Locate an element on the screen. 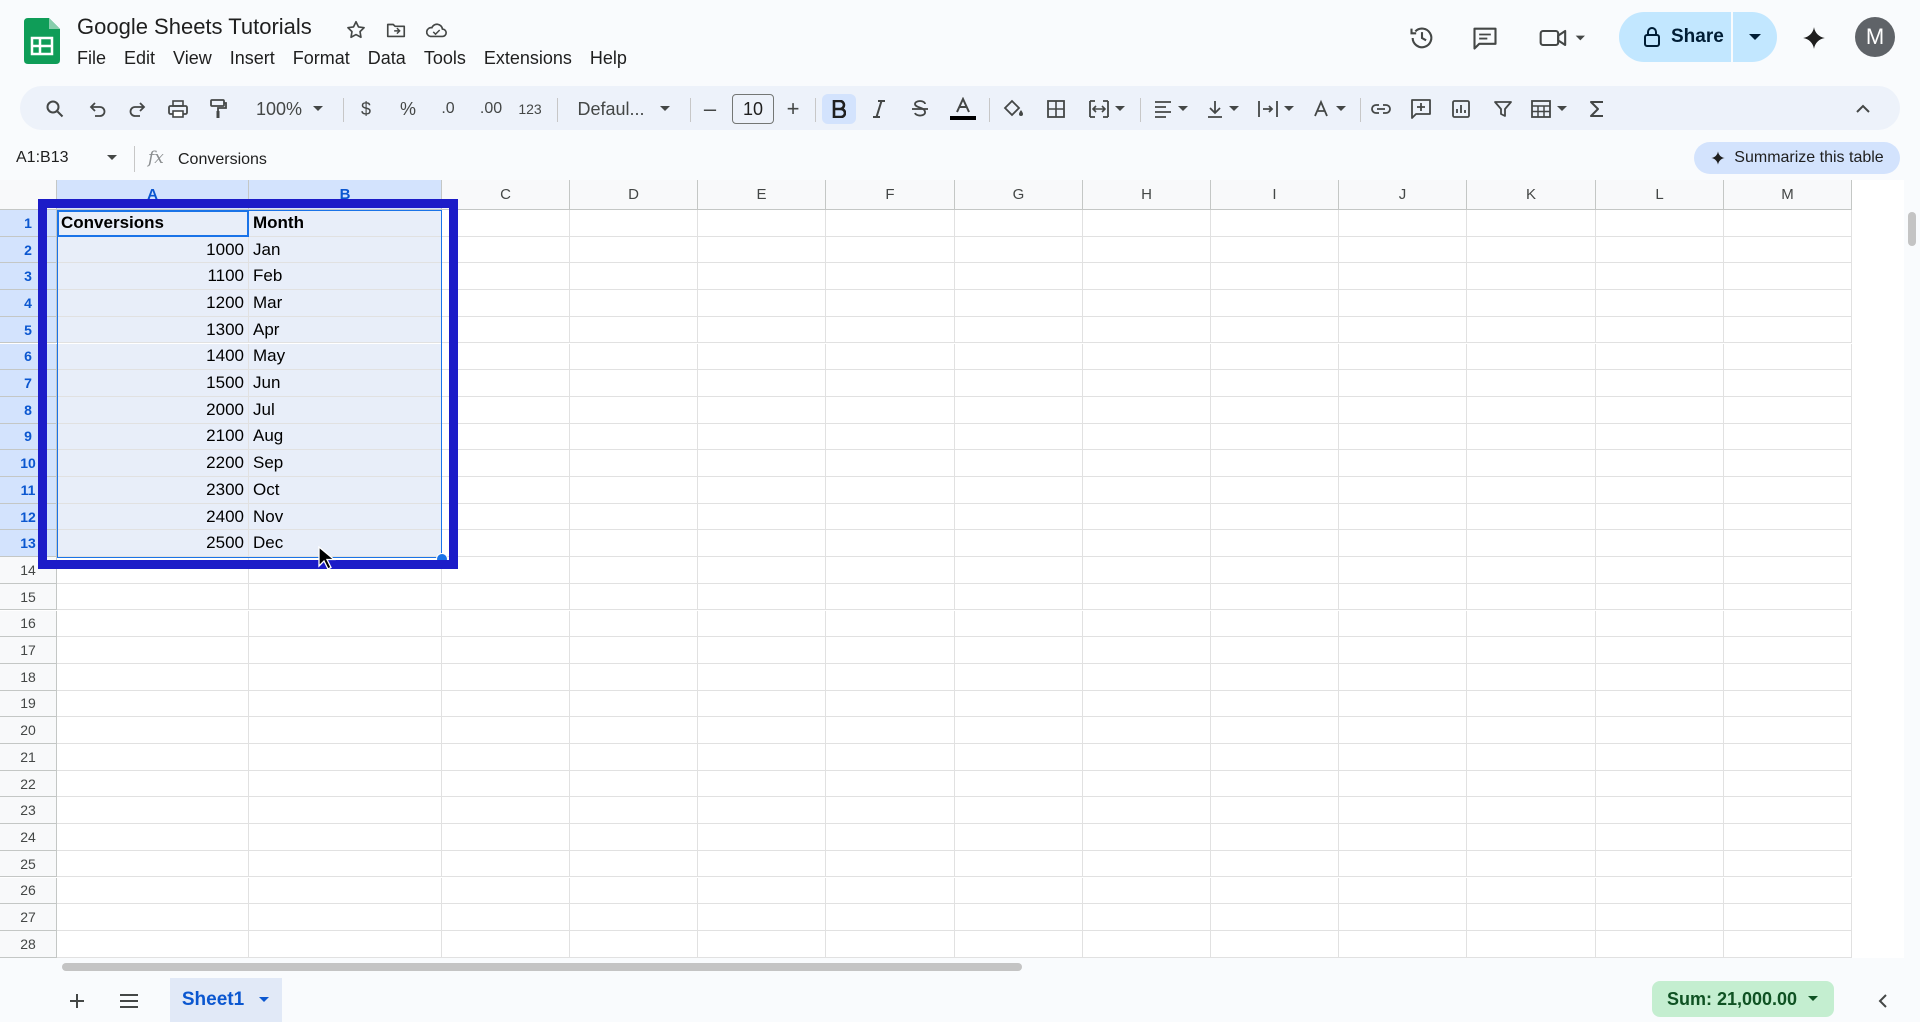 This screenshot has width=1920, height=1022. cell-i18 is located at coordinates (1275, 677).